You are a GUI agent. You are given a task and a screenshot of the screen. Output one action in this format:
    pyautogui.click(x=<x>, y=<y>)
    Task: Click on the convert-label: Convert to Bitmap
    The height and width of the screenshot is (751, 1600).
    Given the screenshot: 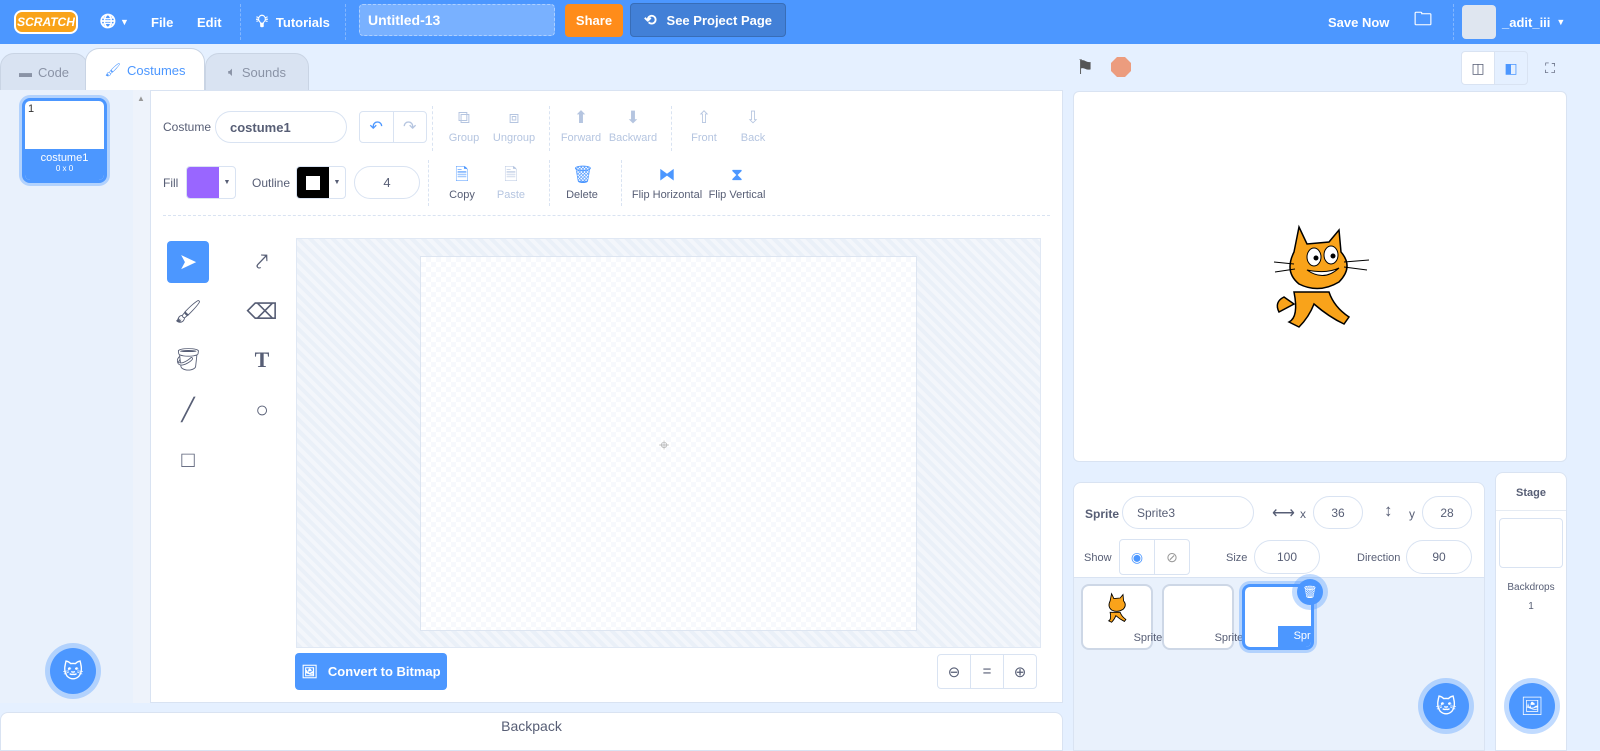 What is the action you would take?
    pyautogui.click(x=384, y=671)
    